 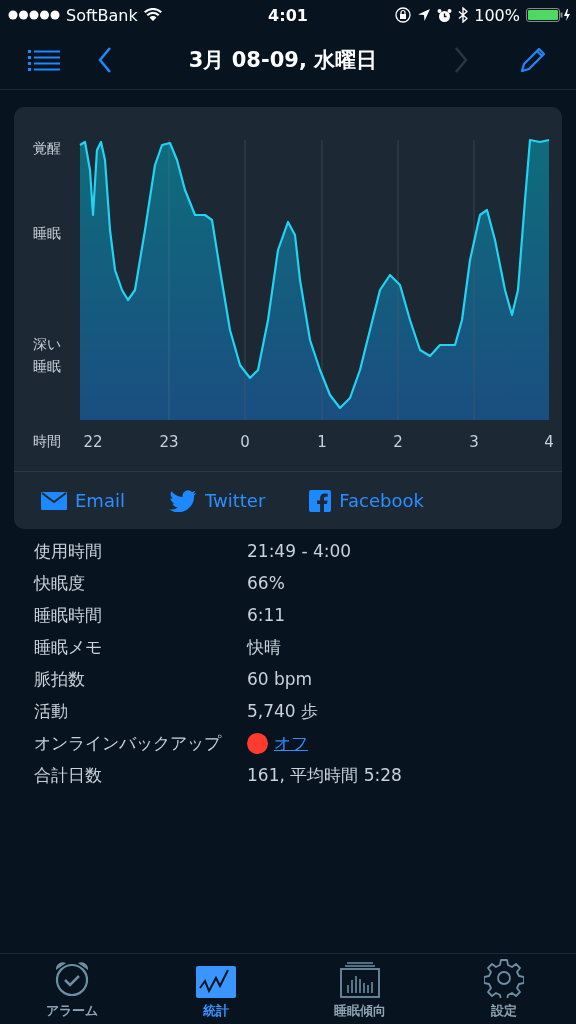 What do you see at coordinates (102, 15) in the screenshot?
I see `carrier-name: SoftBank` at bounding box center [102, 15].